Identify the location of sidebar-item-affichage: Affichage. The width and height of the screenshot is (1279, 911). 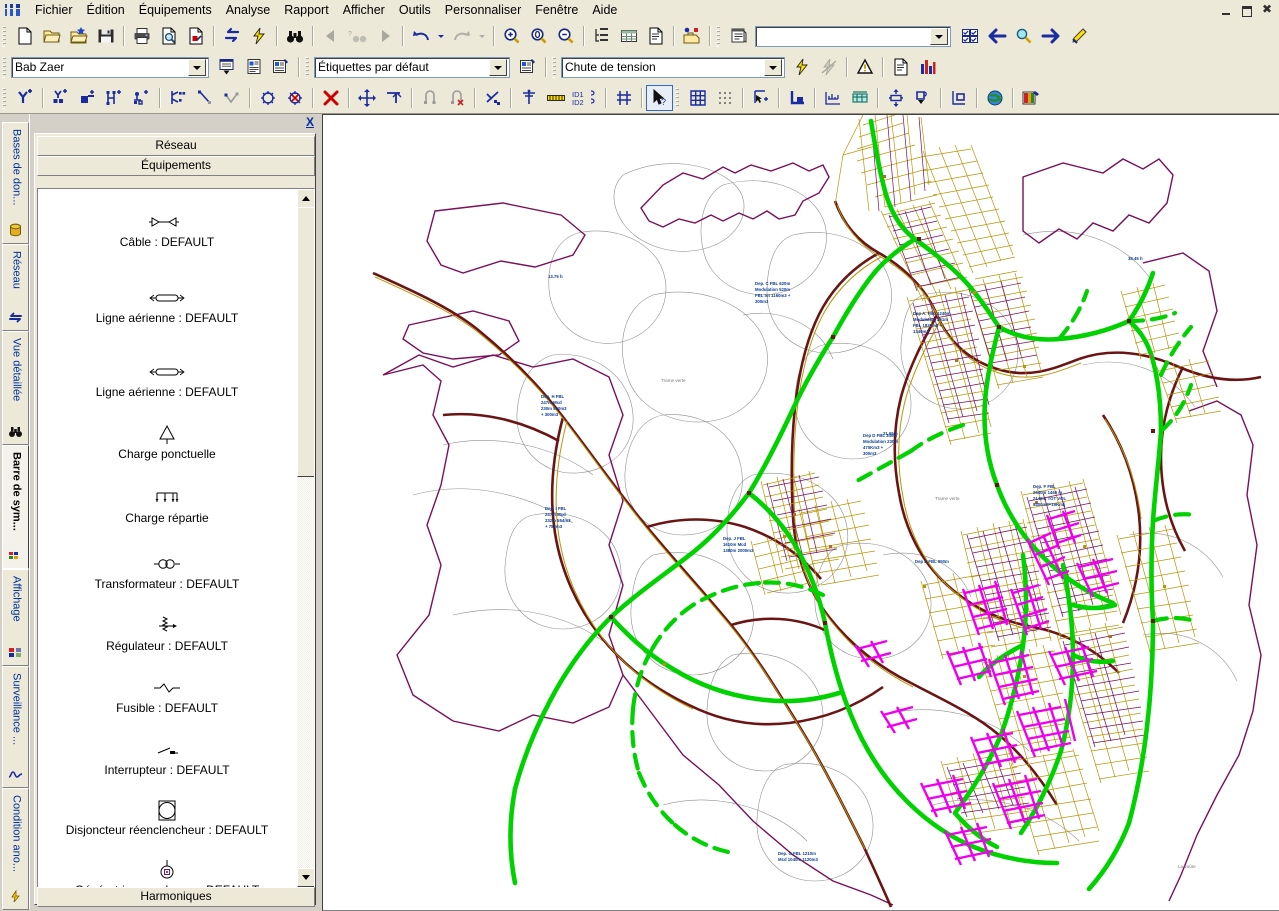
(15, 617).